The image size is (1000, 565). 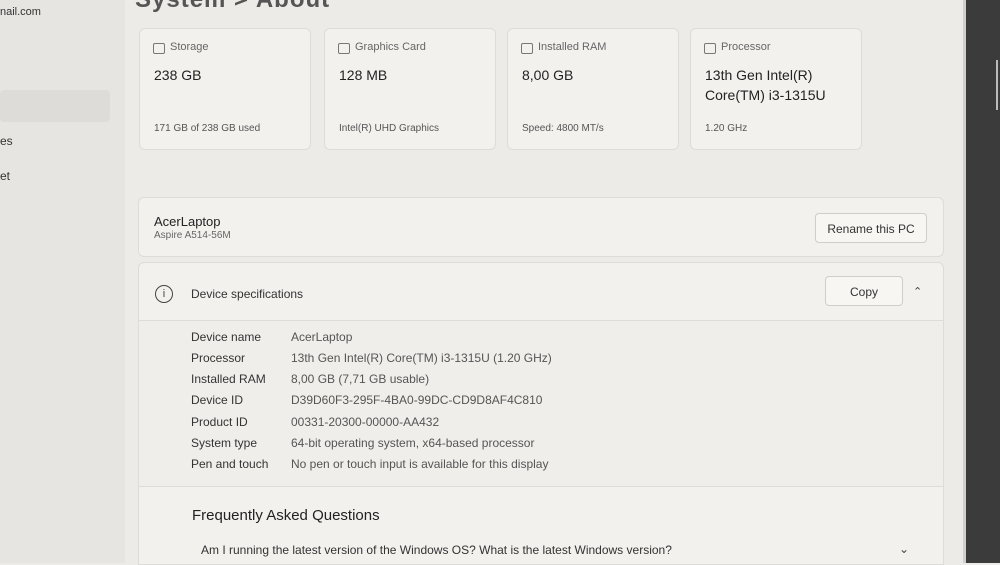 I want to click on card-title: Storage, so click(x=189, y=47).